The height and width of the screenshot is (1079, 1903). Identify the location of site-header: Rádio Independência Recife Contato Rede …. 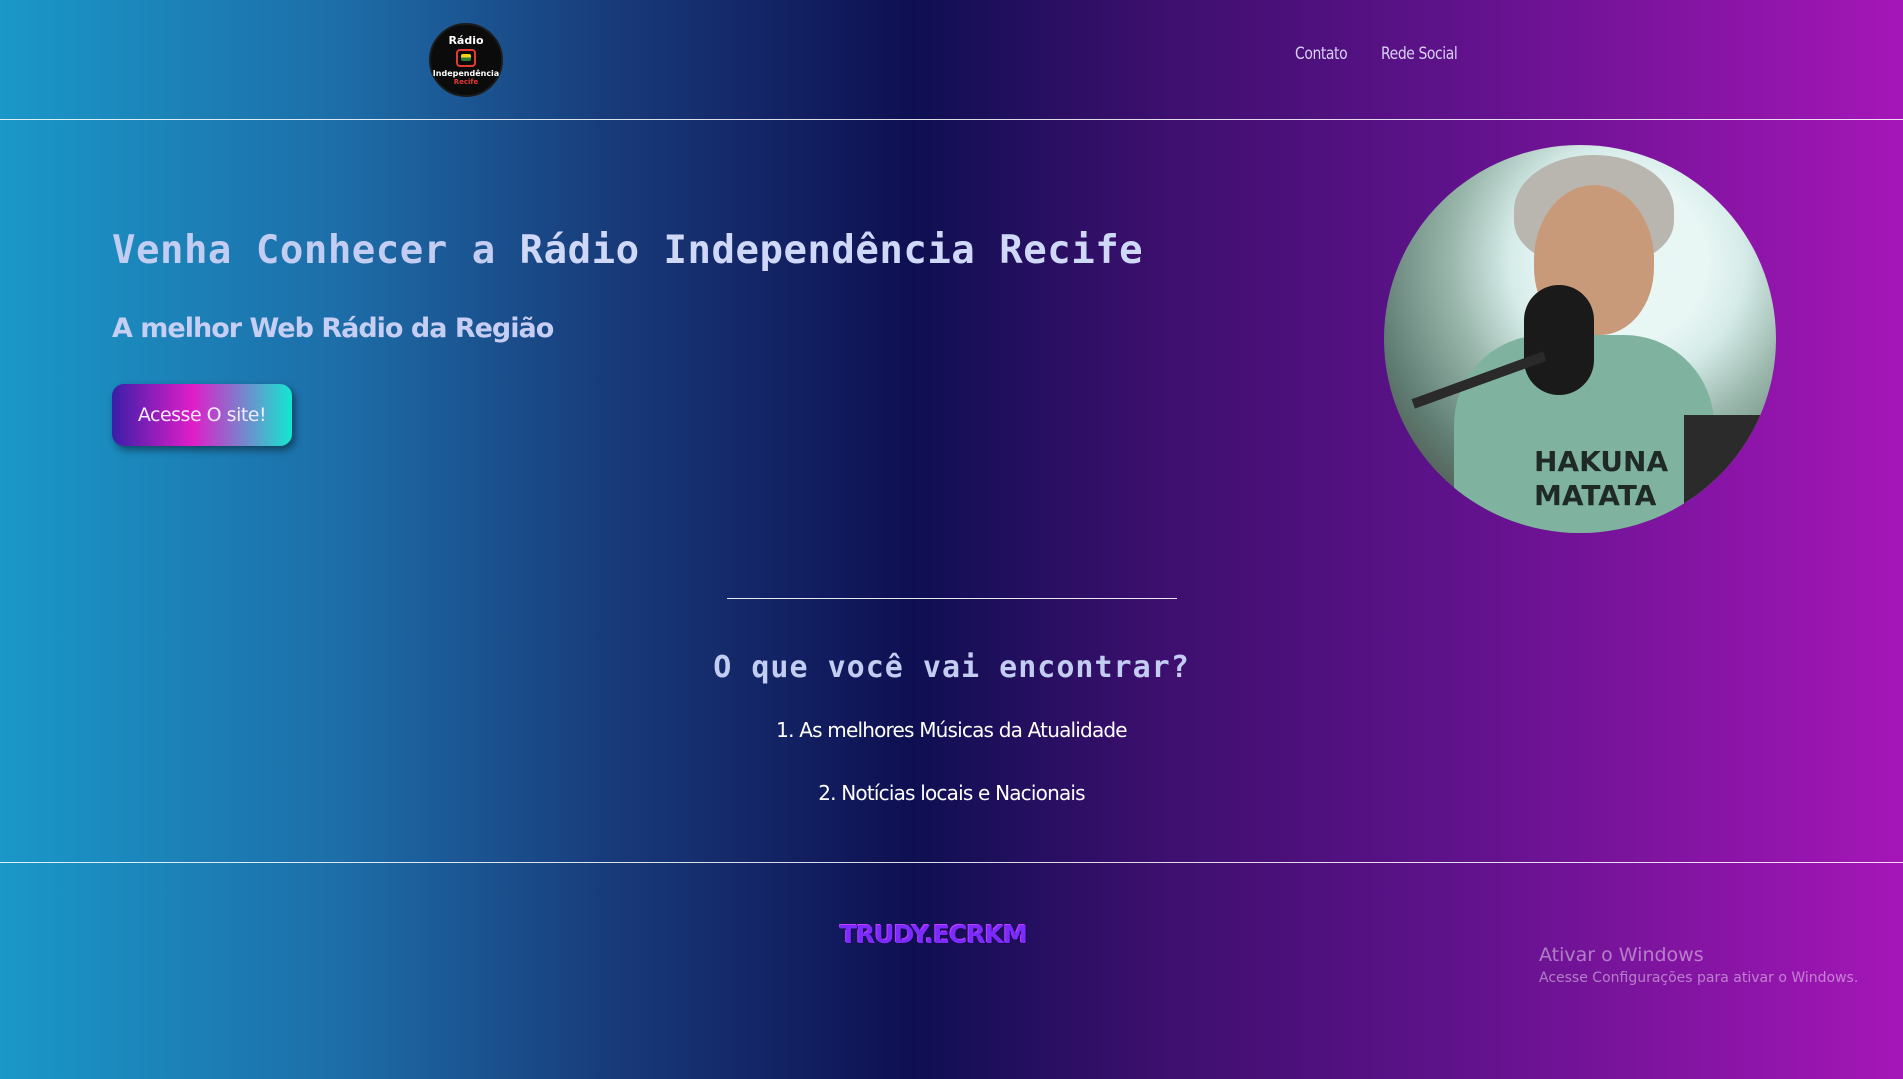
(951, 60).